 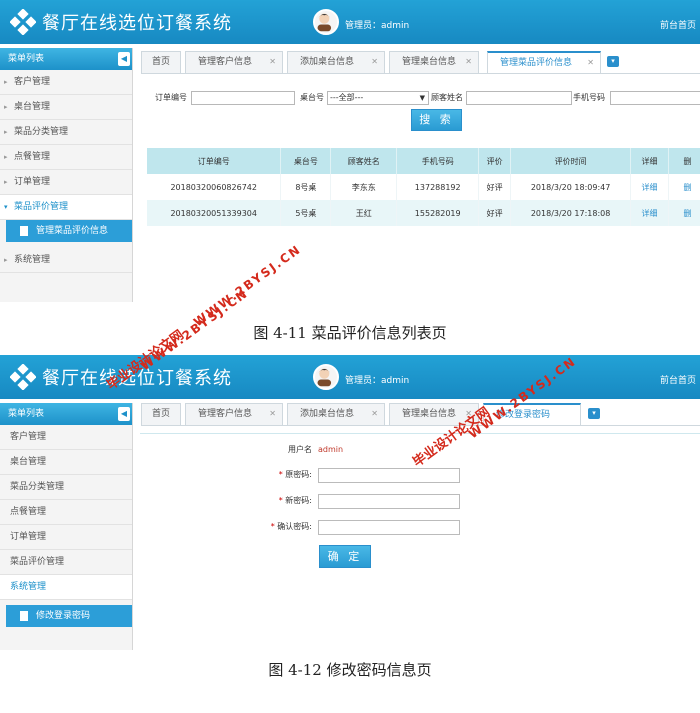 What do you see at coordinates (66, 512) in the screenshot?
I see `sidebar-item-ordering: 点餐管理` at bounding box center [66, 512].